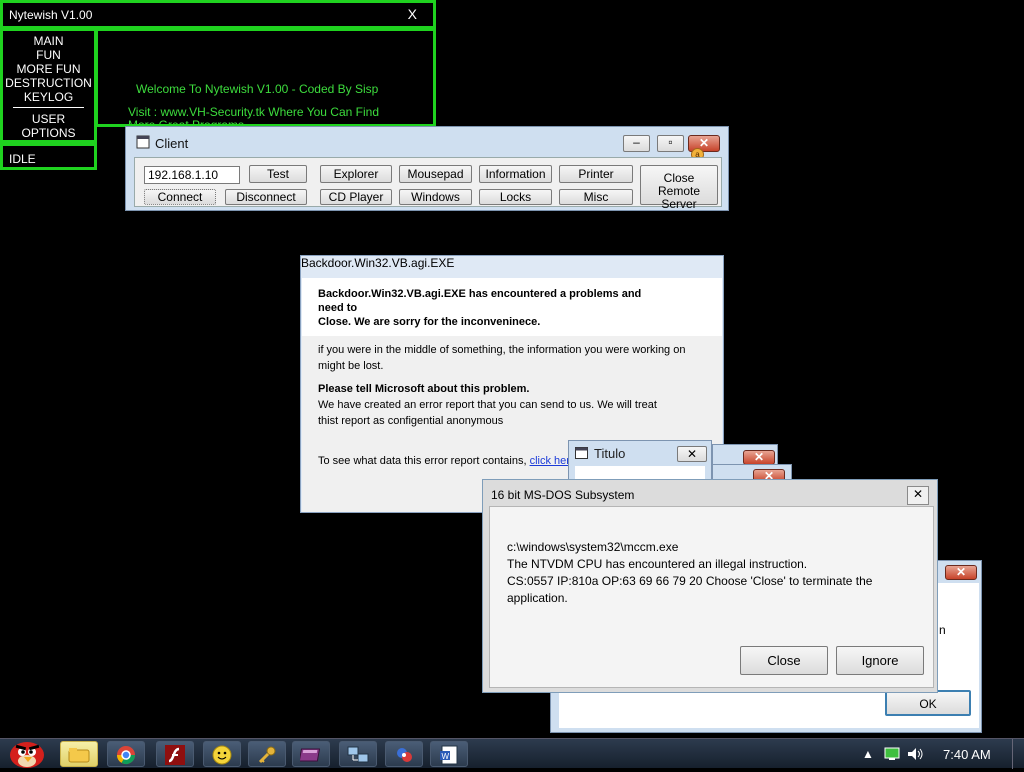 The width and height of the screenshot is (1024, 772). I want to click on flash-logo-icon, so click(175, 755).